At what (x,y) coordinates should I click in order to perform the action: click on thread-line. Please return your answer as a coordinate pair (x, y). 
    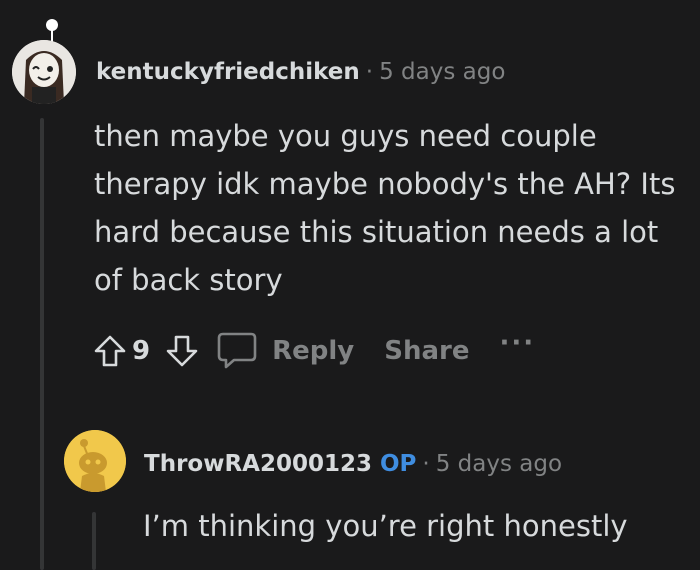
    Looking at the image, I should click on (42, 344).